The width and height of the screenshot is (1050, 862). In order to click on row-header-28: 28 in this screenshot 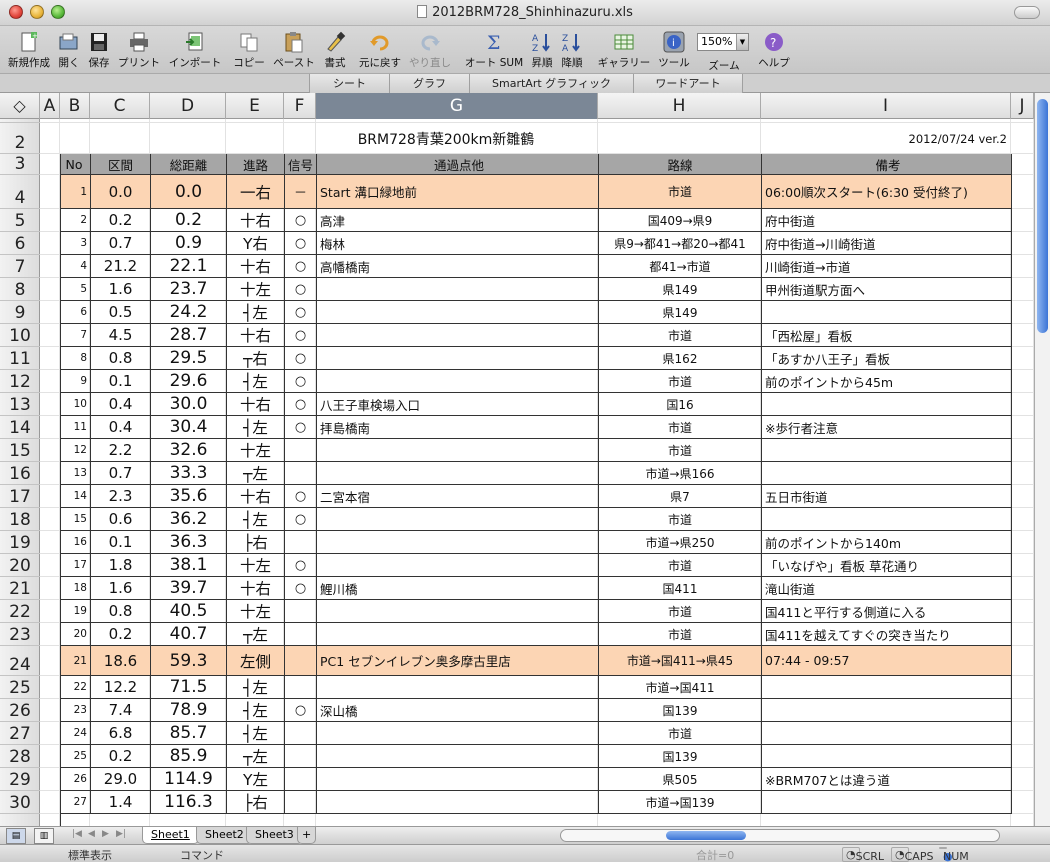, I will do `click(20, 756)`.